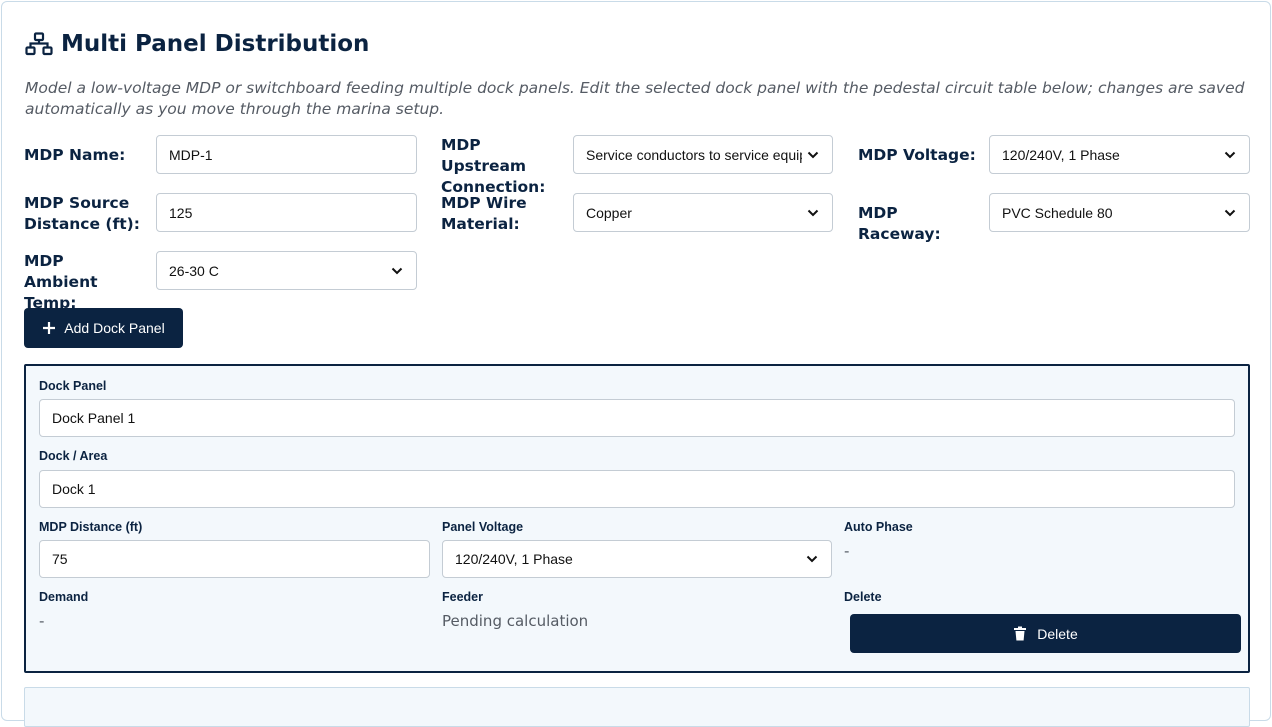 This screenshot has width=1272, height=727. I want to click on mdp-upstream-label: MDP Upstream Connection:, so click(493, 166).